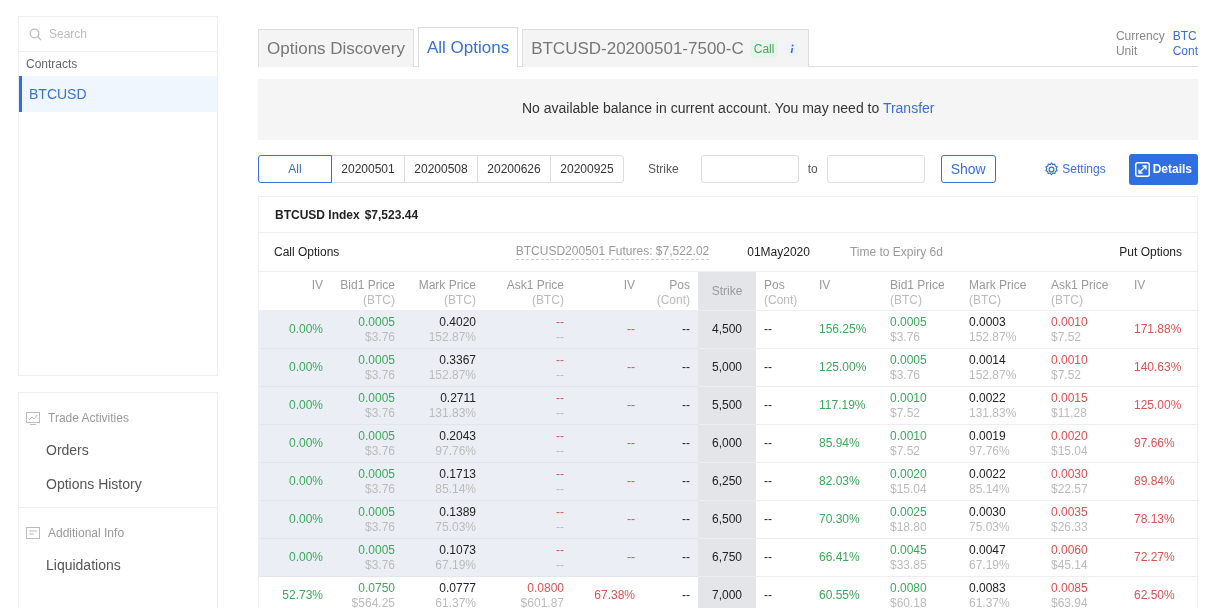 This screenshot has height=608, width=1214. Describe the element at coordinates (441, 169) in the screenshot. I see `expiry-tab: 20200508` at that location.